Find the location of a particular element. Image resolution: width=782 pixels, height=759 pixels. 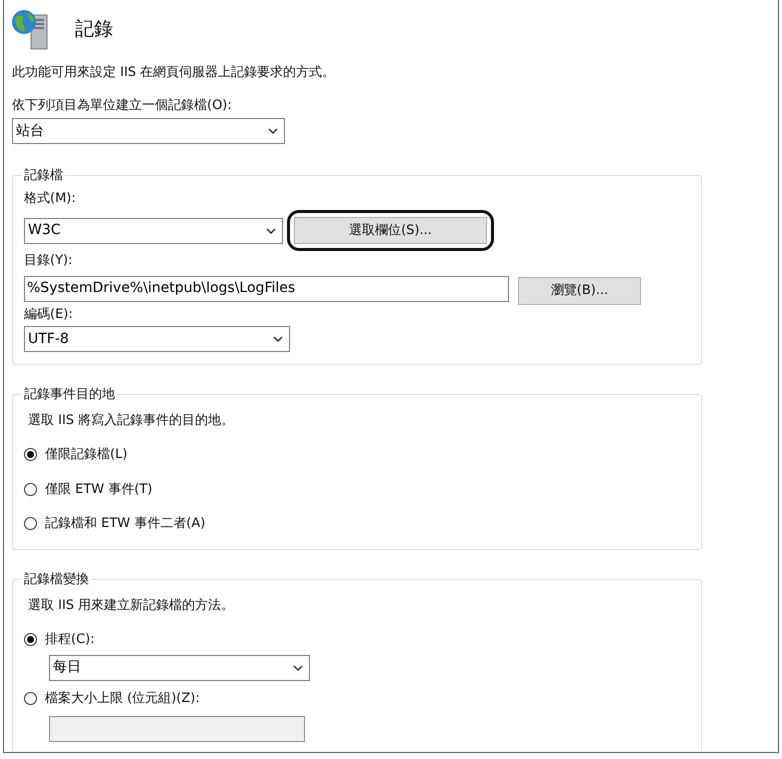

field-label: 依下列項目為單位建立一個記錄檔(O): is located at coordinates (122, 105).